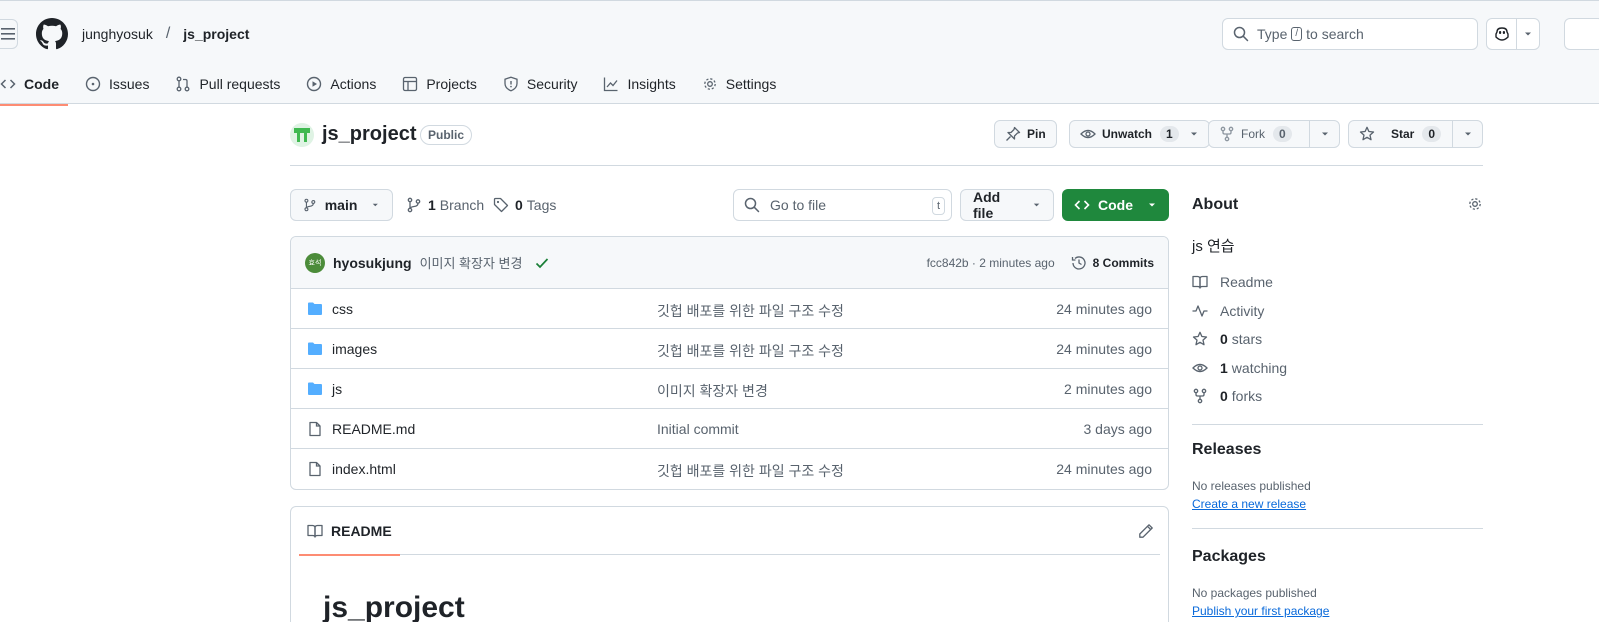 The image size is (1599, 622). I want to click on menu-button, so click(9, 34).